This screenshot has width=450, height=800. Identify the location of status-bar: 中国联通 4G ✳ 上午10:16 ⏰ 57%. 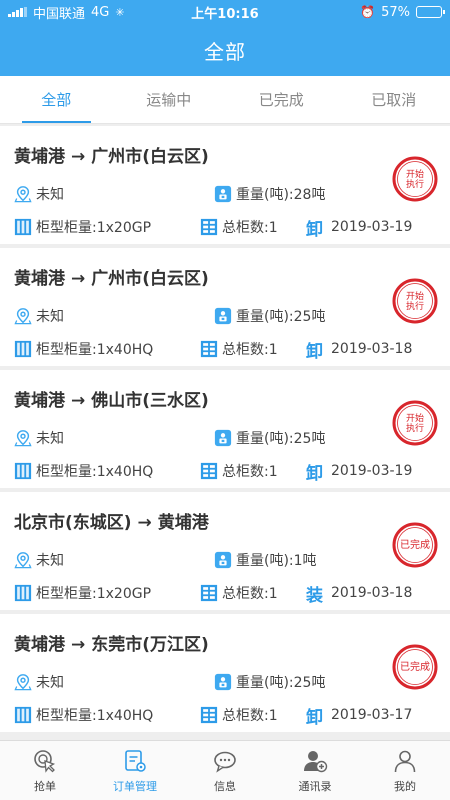
(225, 12).